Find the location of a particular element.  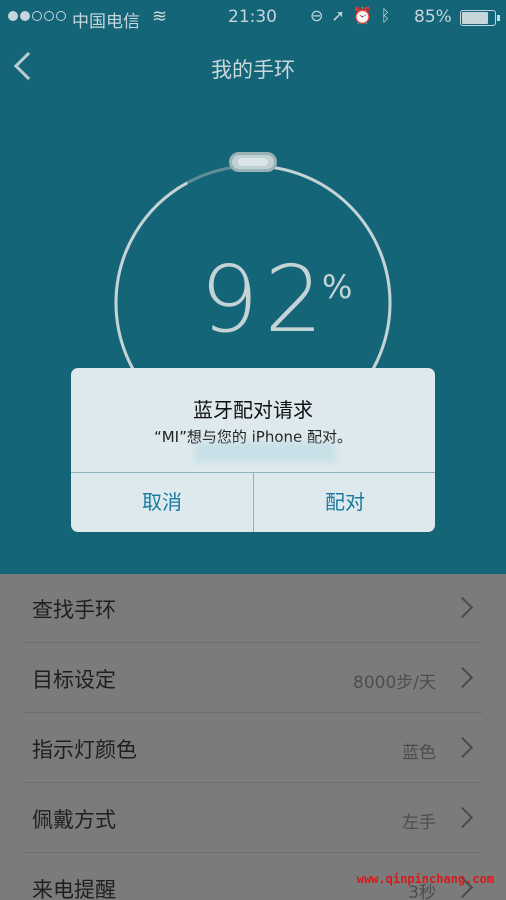

watermark-url: www.qinpinchang.com is located at coordinates (425, 879).